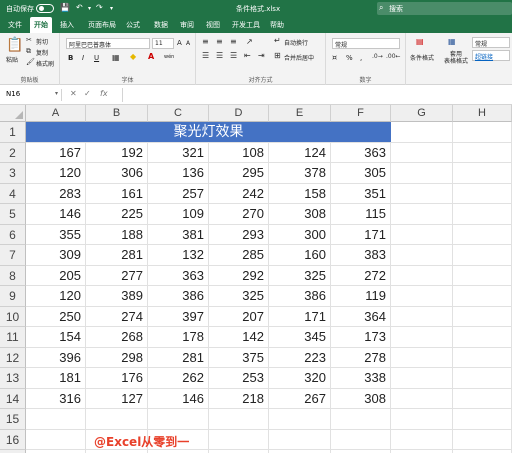 The image size is (512, 453). I want to click on row-header: 10, so click(13, 316).